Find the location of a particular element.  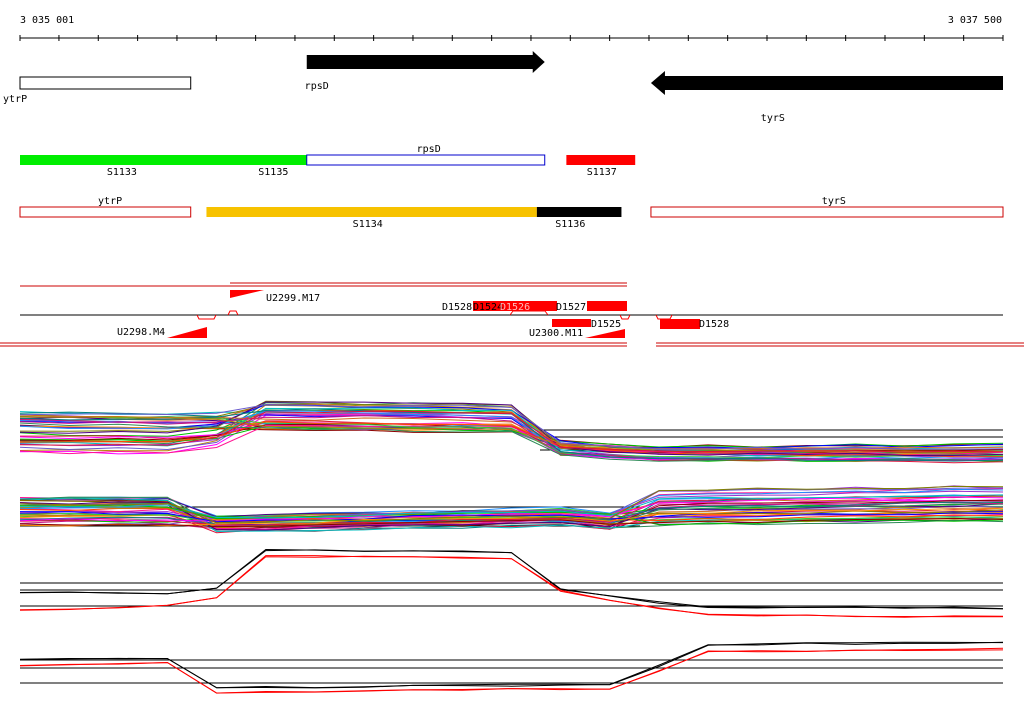

feature-label-u2300: U2300.M11 is located at coordinates (556, 333).